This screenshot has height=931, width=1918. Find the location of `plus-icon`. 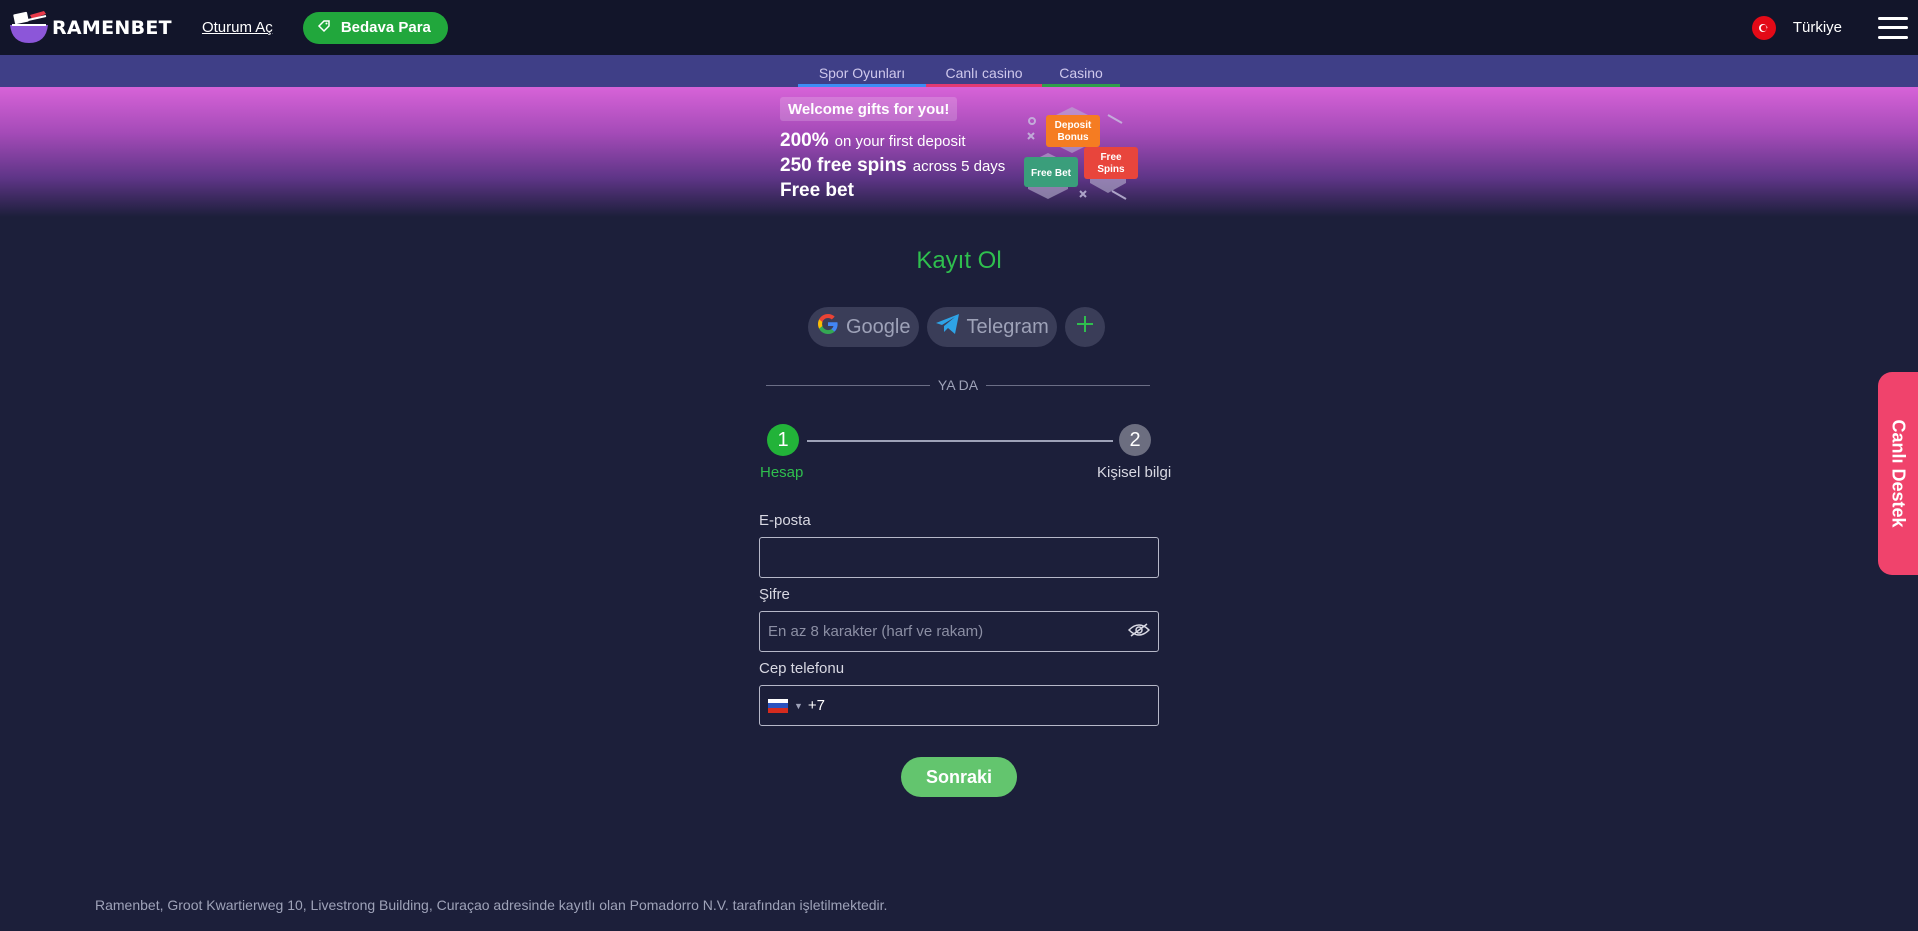

plus-icon is located at coordinates (1085, 327).